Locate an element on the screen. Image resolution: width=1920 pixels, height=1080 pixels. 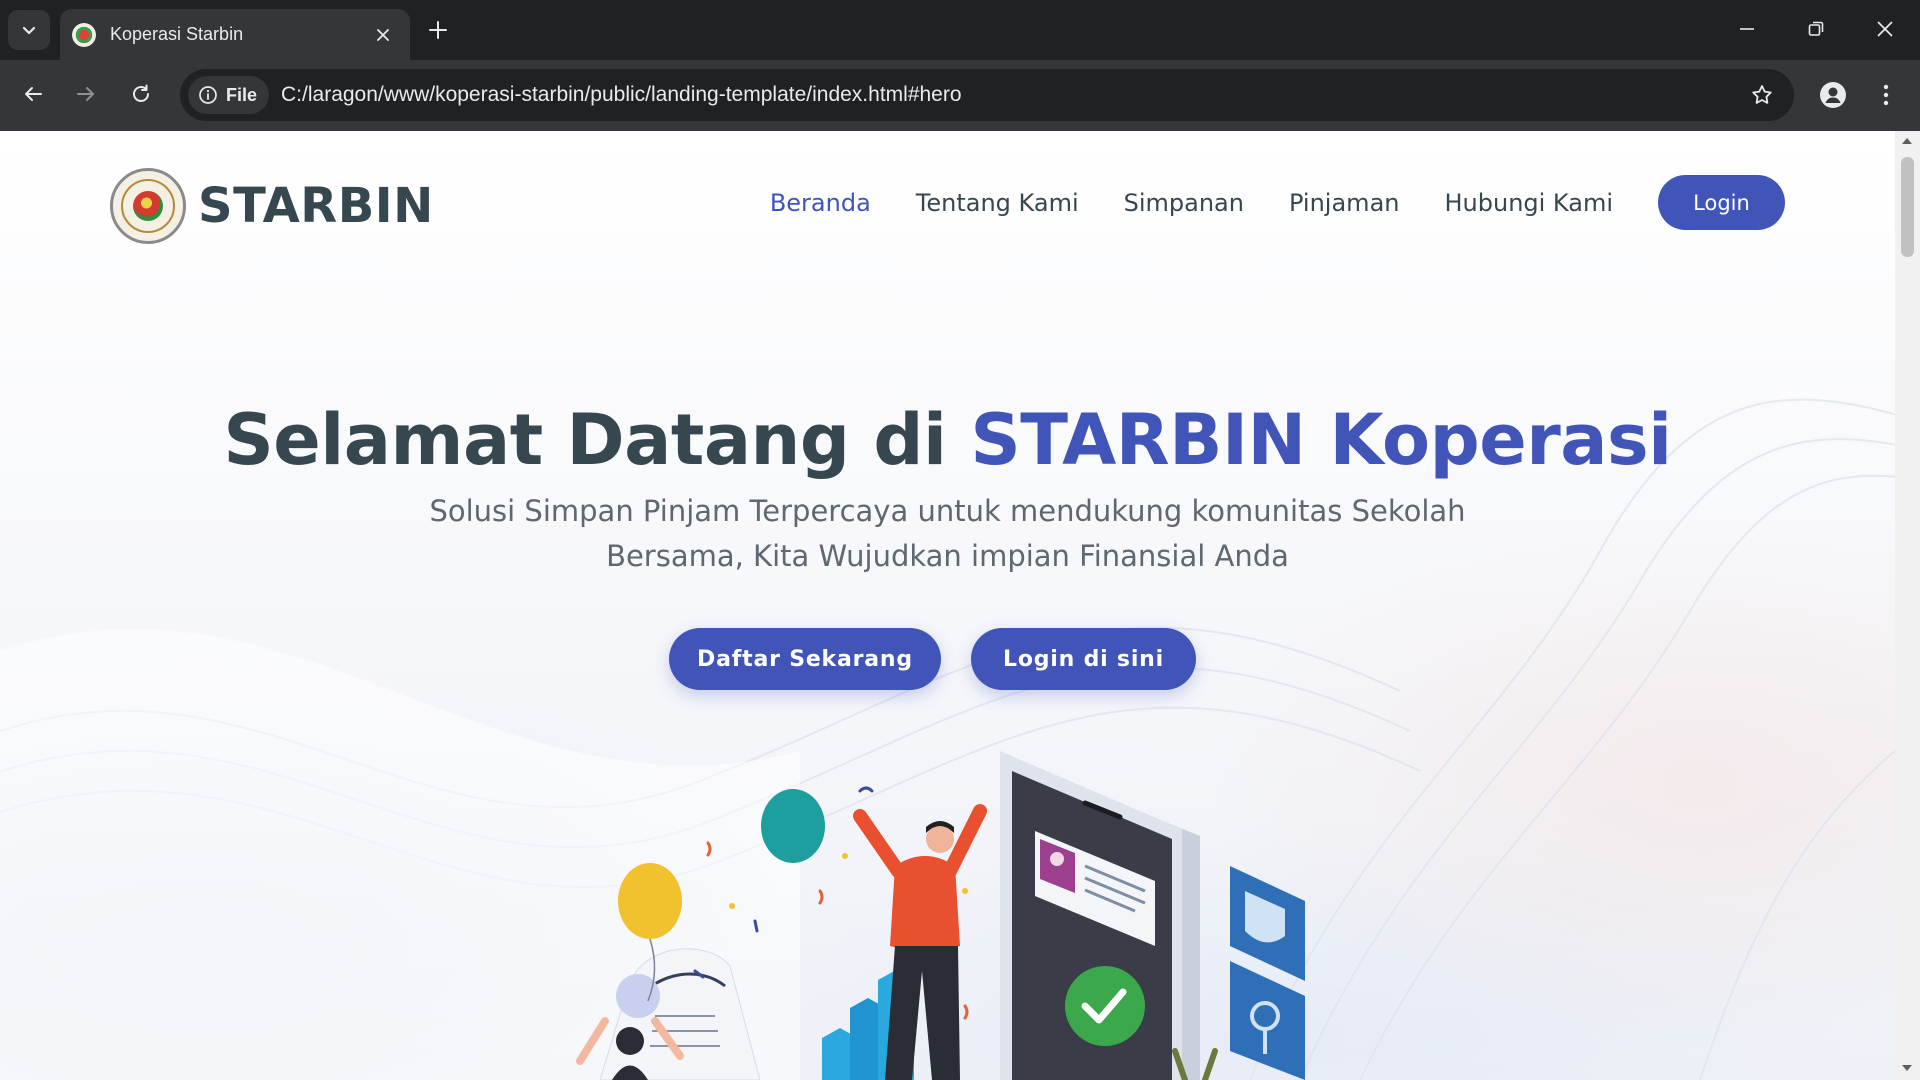
restore-icon is located at coordinates (1816, 28).